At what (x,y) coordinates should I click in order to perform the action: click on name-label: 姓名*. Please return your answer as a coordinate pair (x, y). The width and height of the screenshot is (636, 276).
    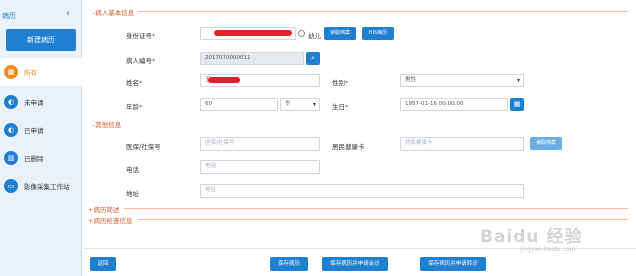
    Looking at the image, I should click on (134, 83).